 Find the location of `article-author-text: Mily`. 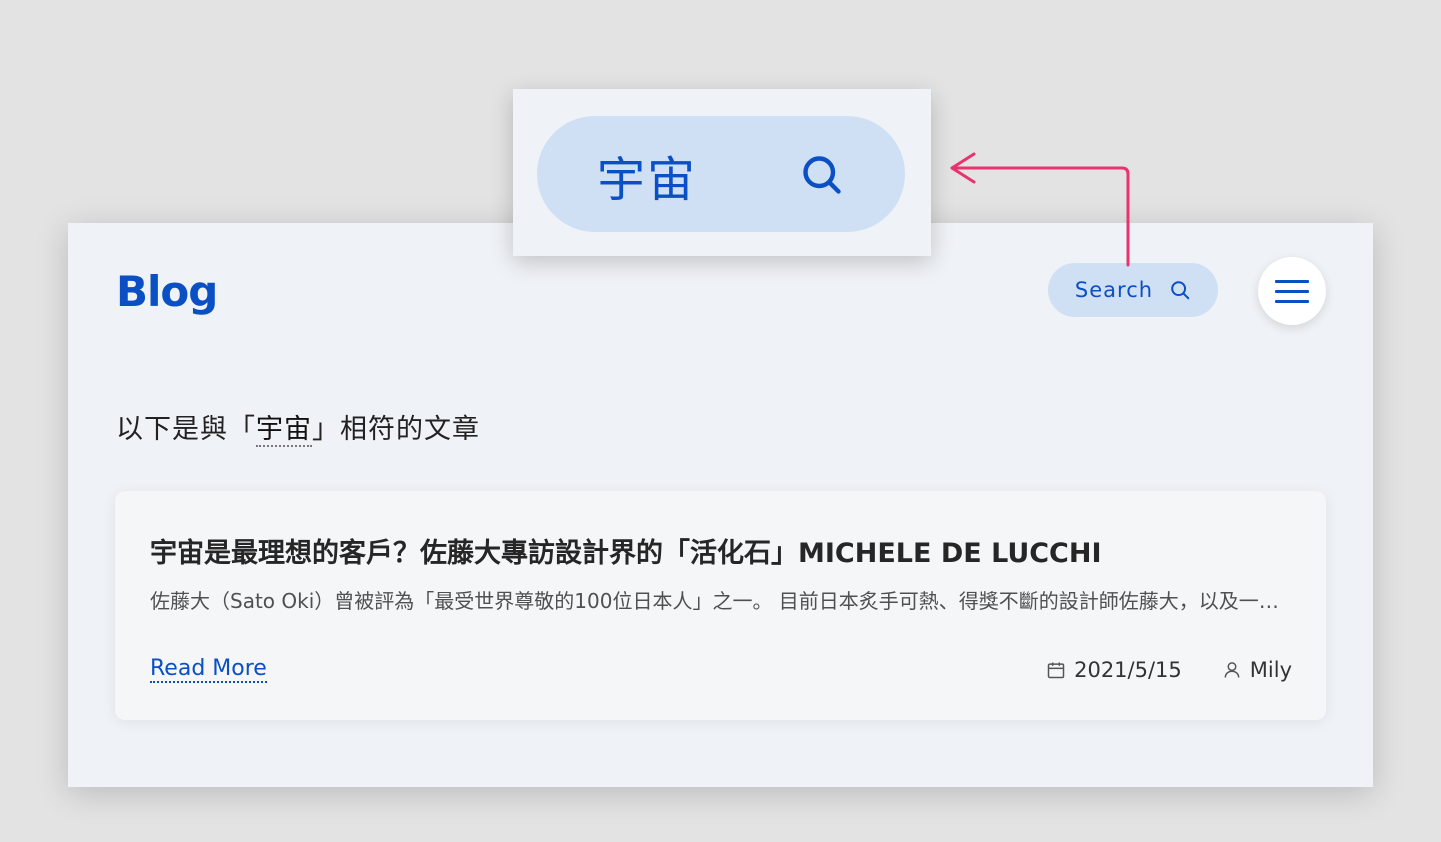

article-author-text: Mily is located at coordinates (1270, 670).